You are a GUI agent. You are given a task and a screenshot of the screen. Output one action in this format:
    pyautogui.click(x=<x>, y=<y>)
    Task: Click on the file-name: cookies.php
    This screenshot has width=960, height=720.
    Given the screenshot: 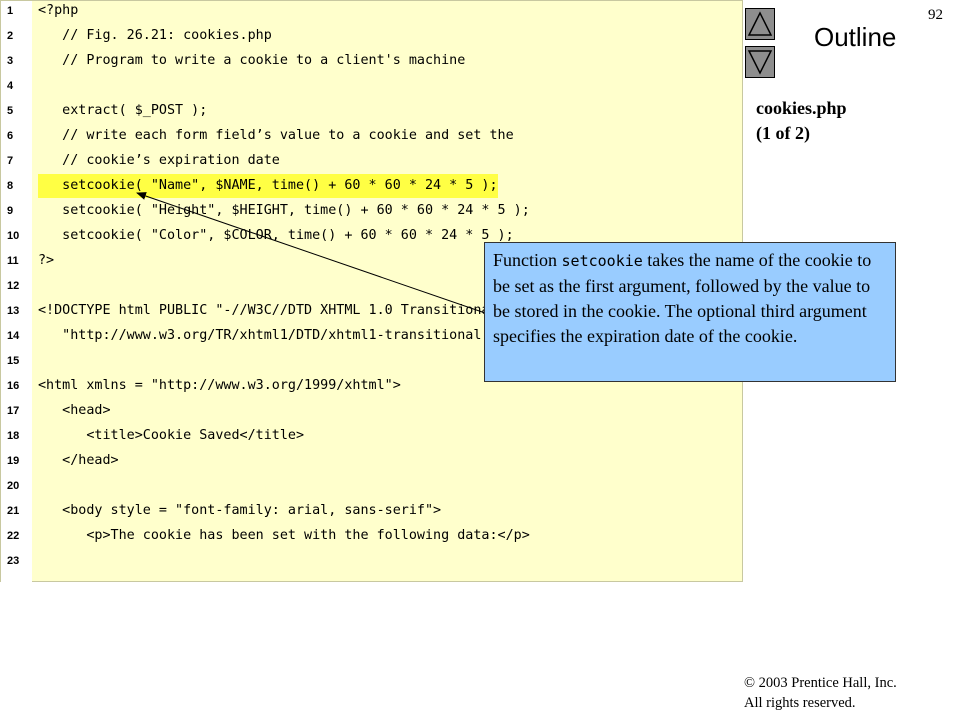 What is the action you would take?
    pyautogui.click(x=801, y=108)
    